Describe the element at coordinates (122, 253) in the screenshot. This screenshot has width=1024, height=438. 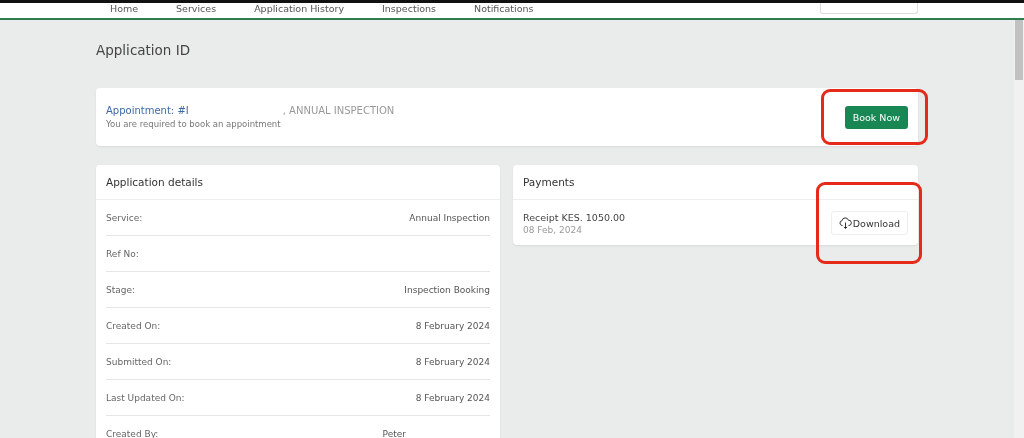
I see `field-label: Ref No:` at that location.